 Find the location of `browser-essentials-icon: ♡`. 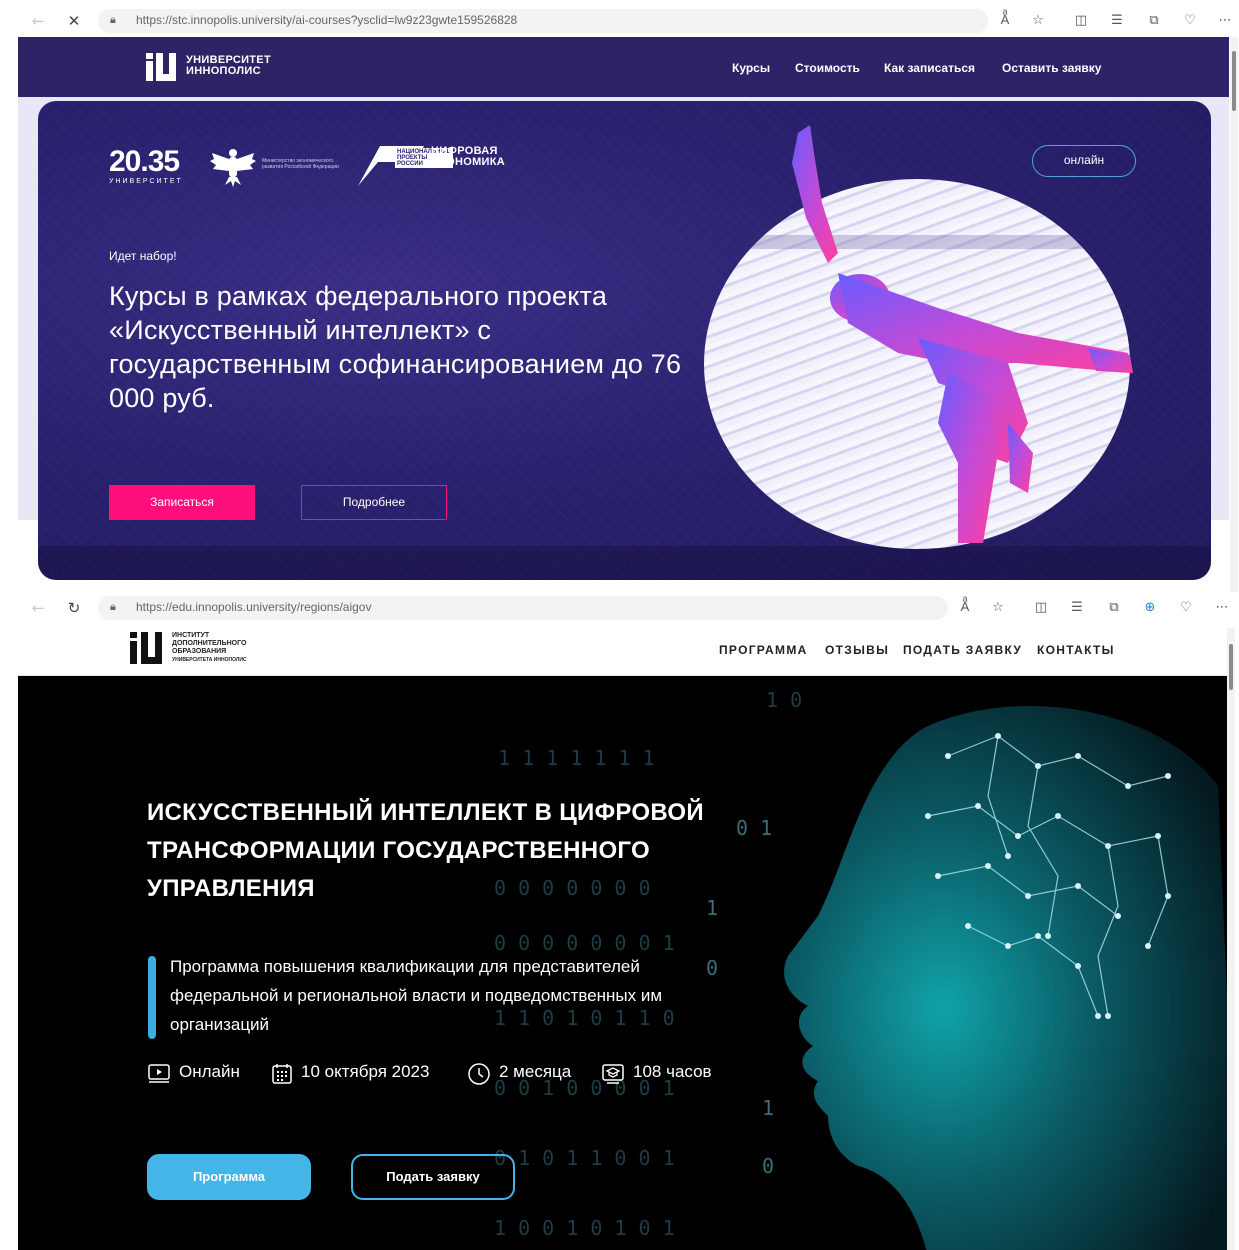

browser-essentials-icon: ♡ is located at coordinates (1190, 21).